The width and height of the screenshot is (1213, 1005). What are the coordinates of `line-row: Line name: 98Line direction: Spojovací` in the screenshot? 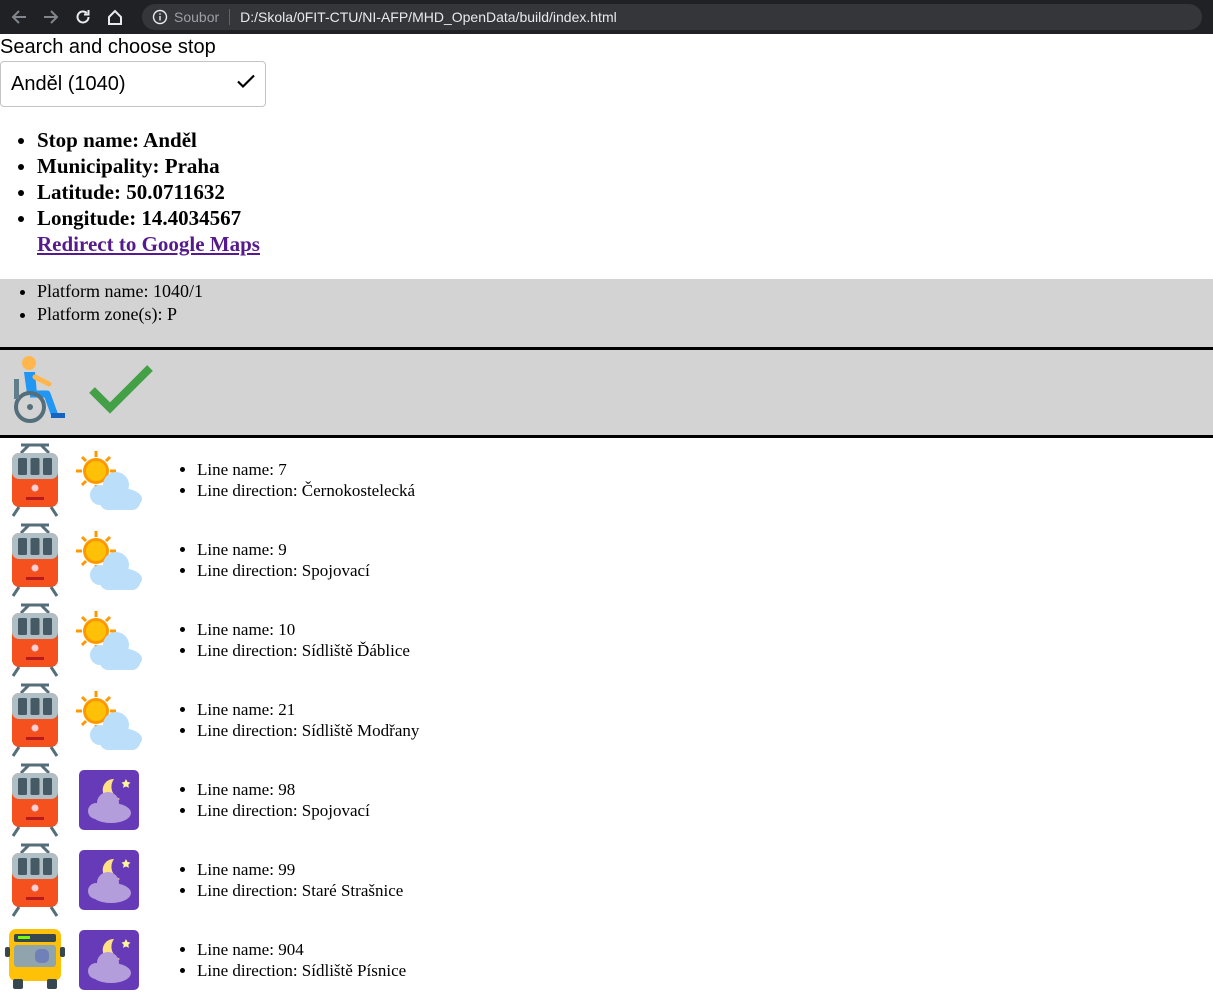 It's located at (606, 800).